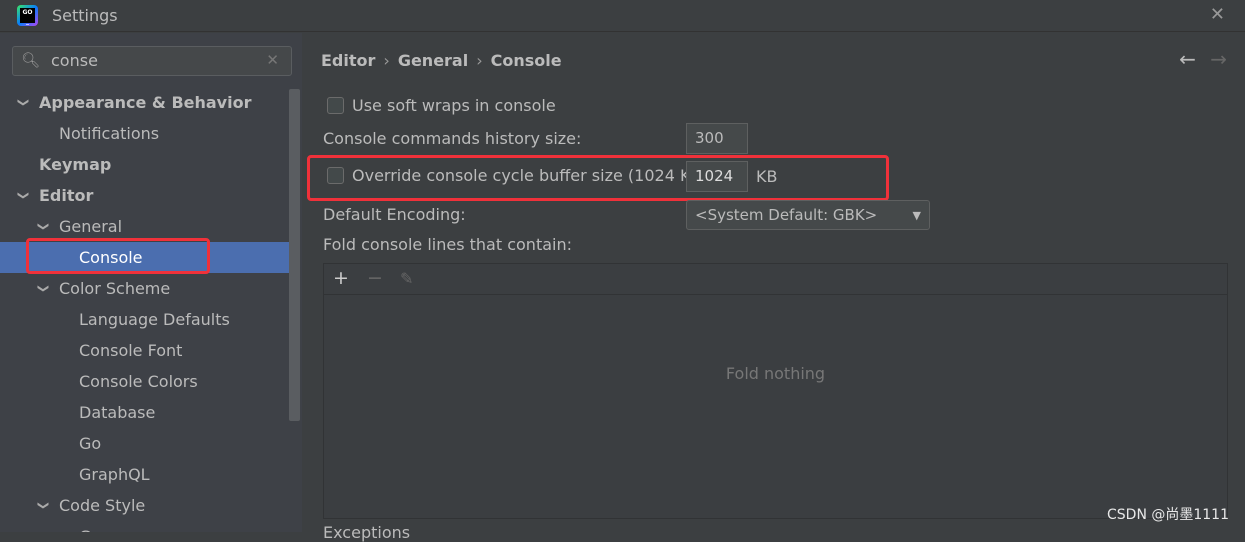 Image resolution: width=1245 pixels, height=542 pixels. Describe the element at coordinates (294, 255) in the screenshot. I see `sidebar-scrollbar` at that location.